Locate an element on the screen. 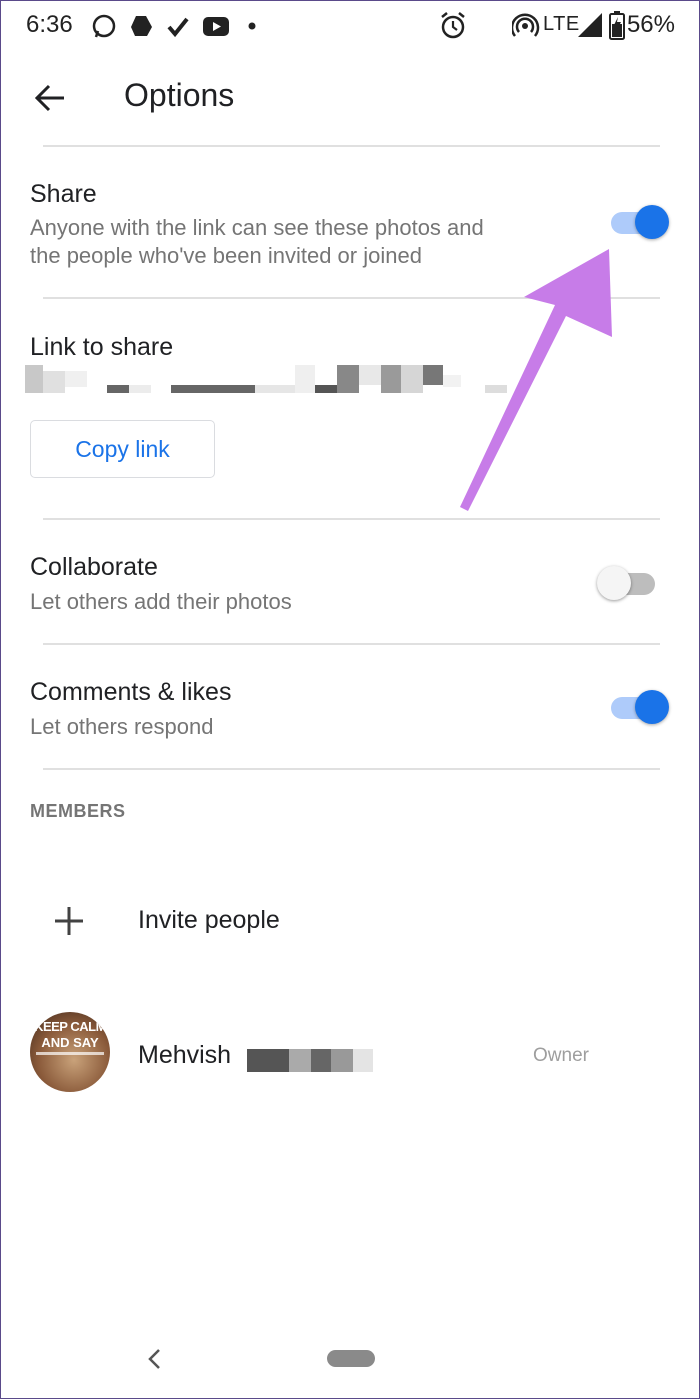 Image resolution: width=700 pixels, height=1399 pixels. link-title: Link to share is located at coordinates (102, 347).